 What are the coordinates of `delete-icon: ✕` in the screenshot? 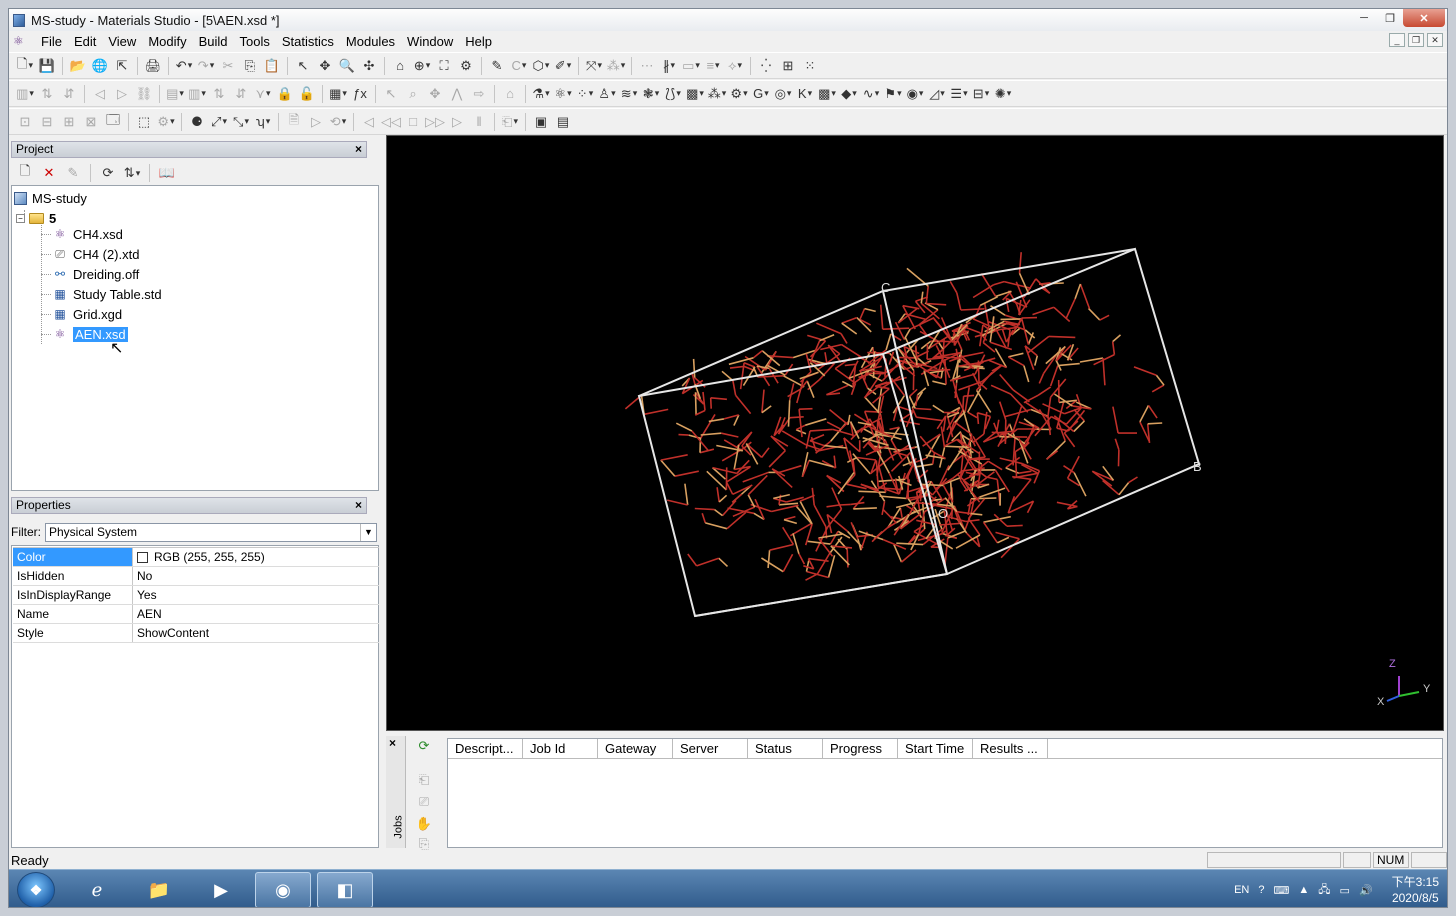 It's located at (49, 173).